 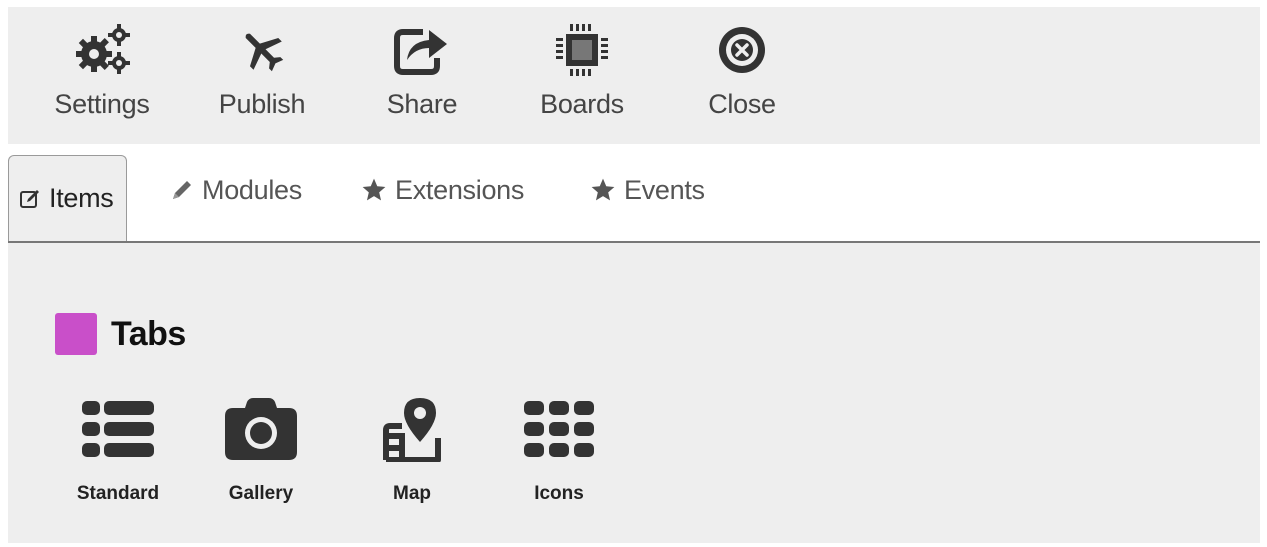 What do you see at coordinates (252, 189) in the screenshot?
I see `tab-modules-label: Modules` at bounding box center [252, 189].